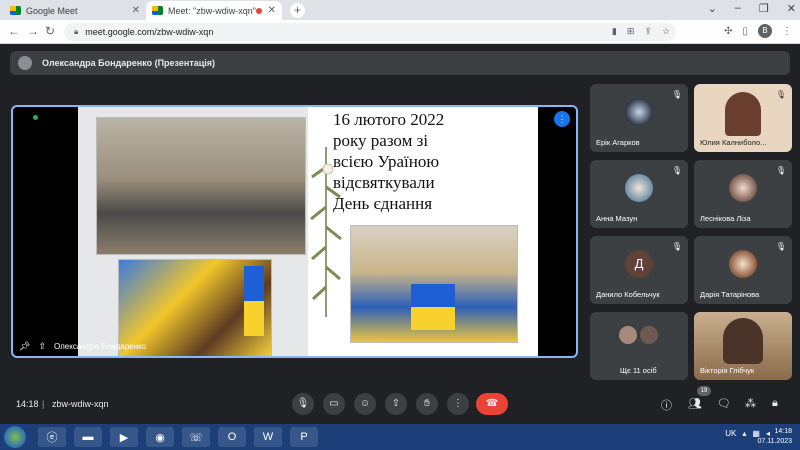 This screenshot has width=800, height=450. What do you see at coordinates (149, 32) in the screenshot?
I see `url-text: meet.google.com/zbw-wdiw-xqn` at bounding box center [149, 32].